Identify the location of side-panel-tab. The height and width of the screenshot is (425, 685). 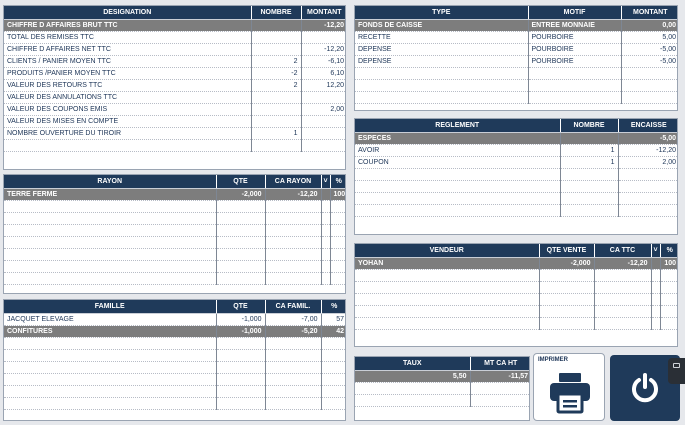
(676, 371).